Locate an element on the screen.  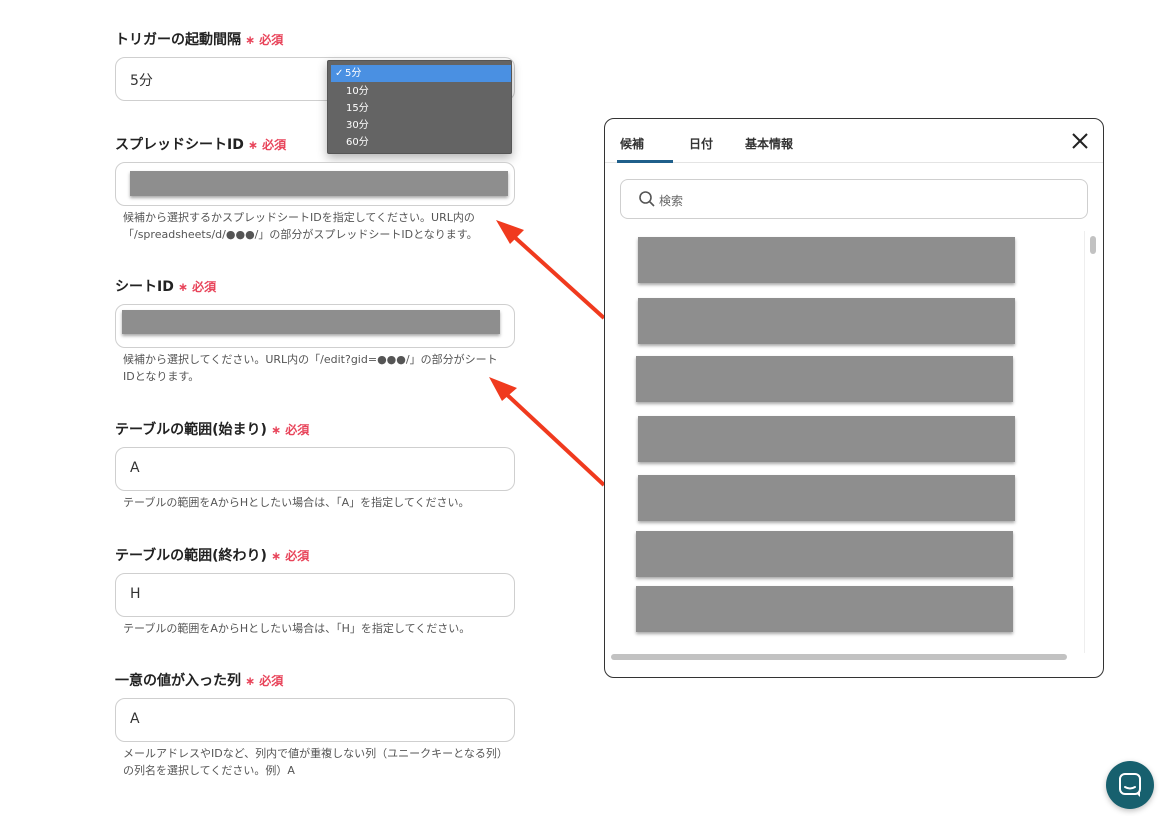
close-icon is located at coordinates (1080, 141).